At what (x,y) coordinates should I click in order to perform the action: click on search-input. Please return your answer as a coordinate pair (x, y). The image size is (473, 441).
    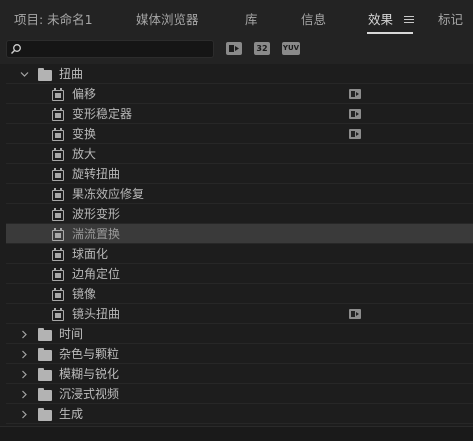
    Looking at the image, I should click on (117, 49).